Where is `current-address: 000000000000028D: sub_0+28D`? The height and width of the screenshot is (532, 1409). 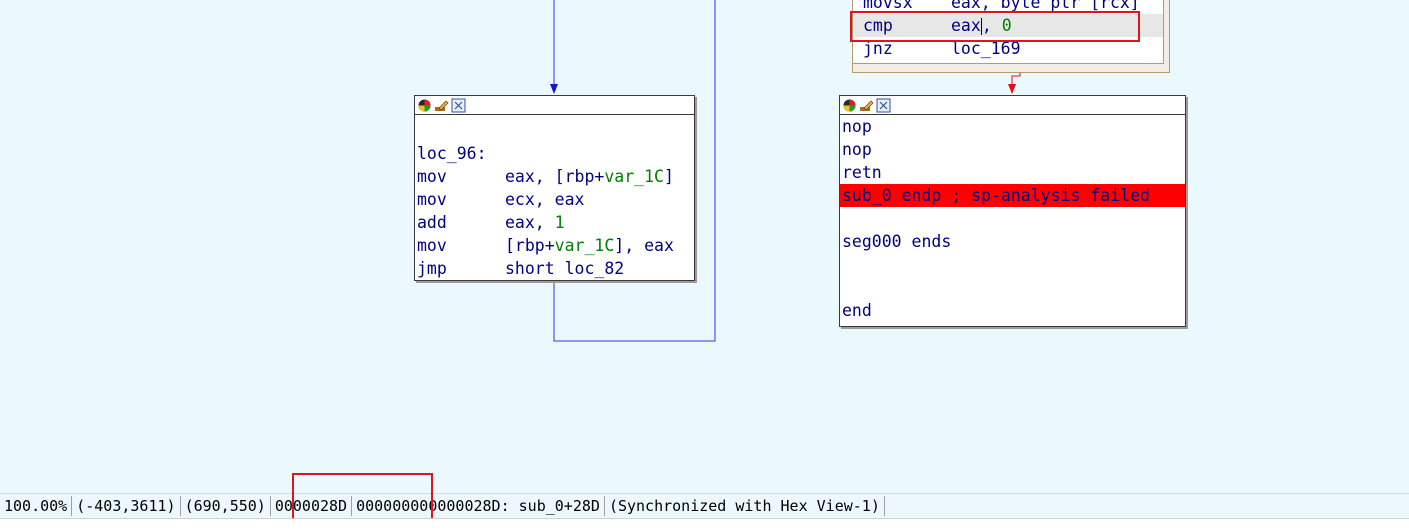 current-address: 000000000000028D: sub_0+28D is located at coordinates (478, 506).